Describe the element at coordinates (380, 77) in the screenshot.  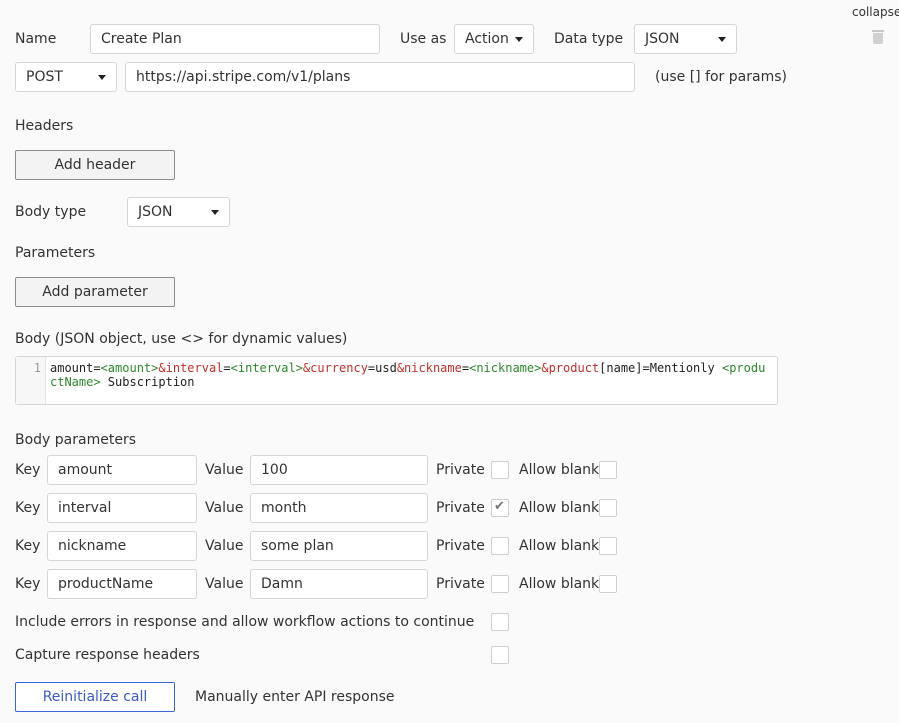
I see `url-input: https://api.stripe.com/v1/plans` at that location.